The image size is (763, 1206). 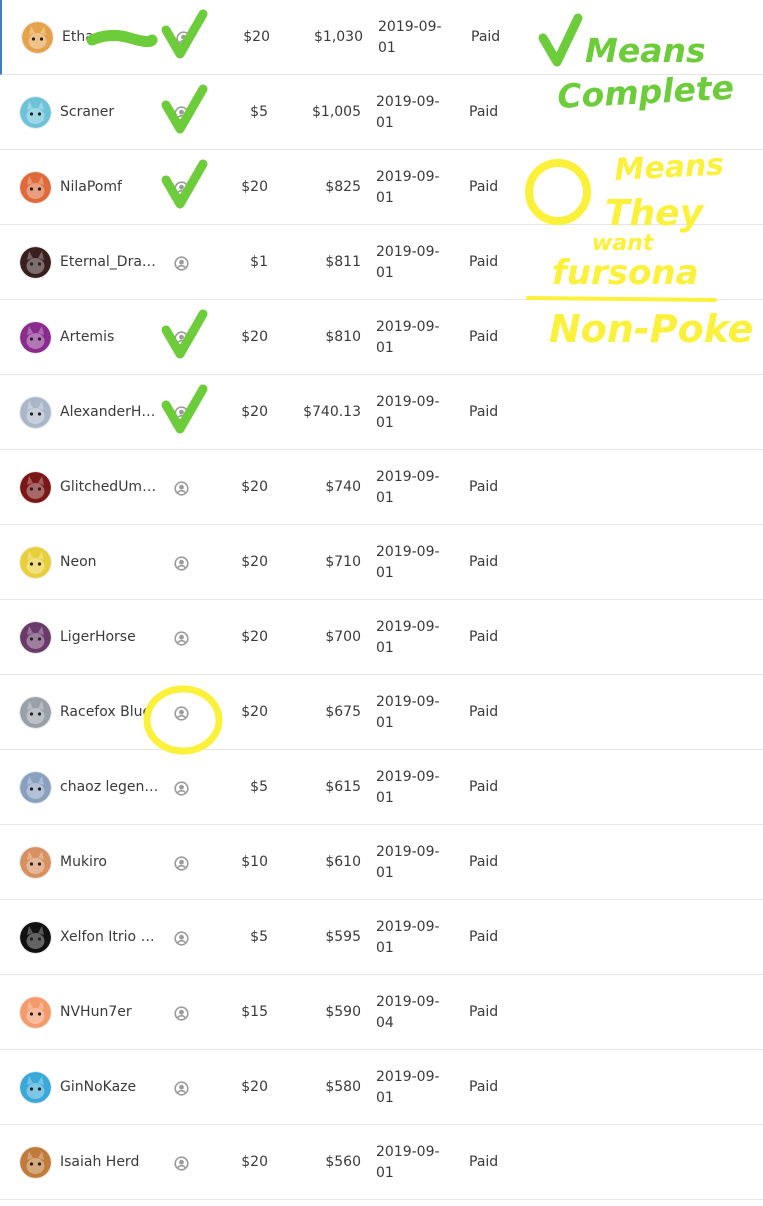 I want to click on pledge-date: 2019-09-04, so click(x=408, y=1012).